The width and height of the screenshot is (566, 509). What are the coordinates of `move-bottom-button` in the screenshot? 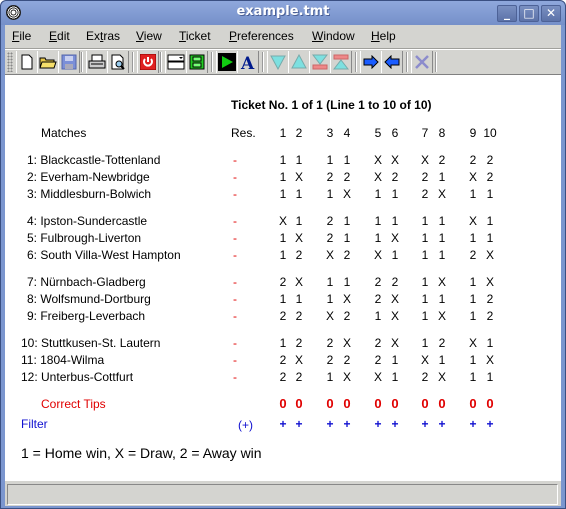 It's located at (320, 62).